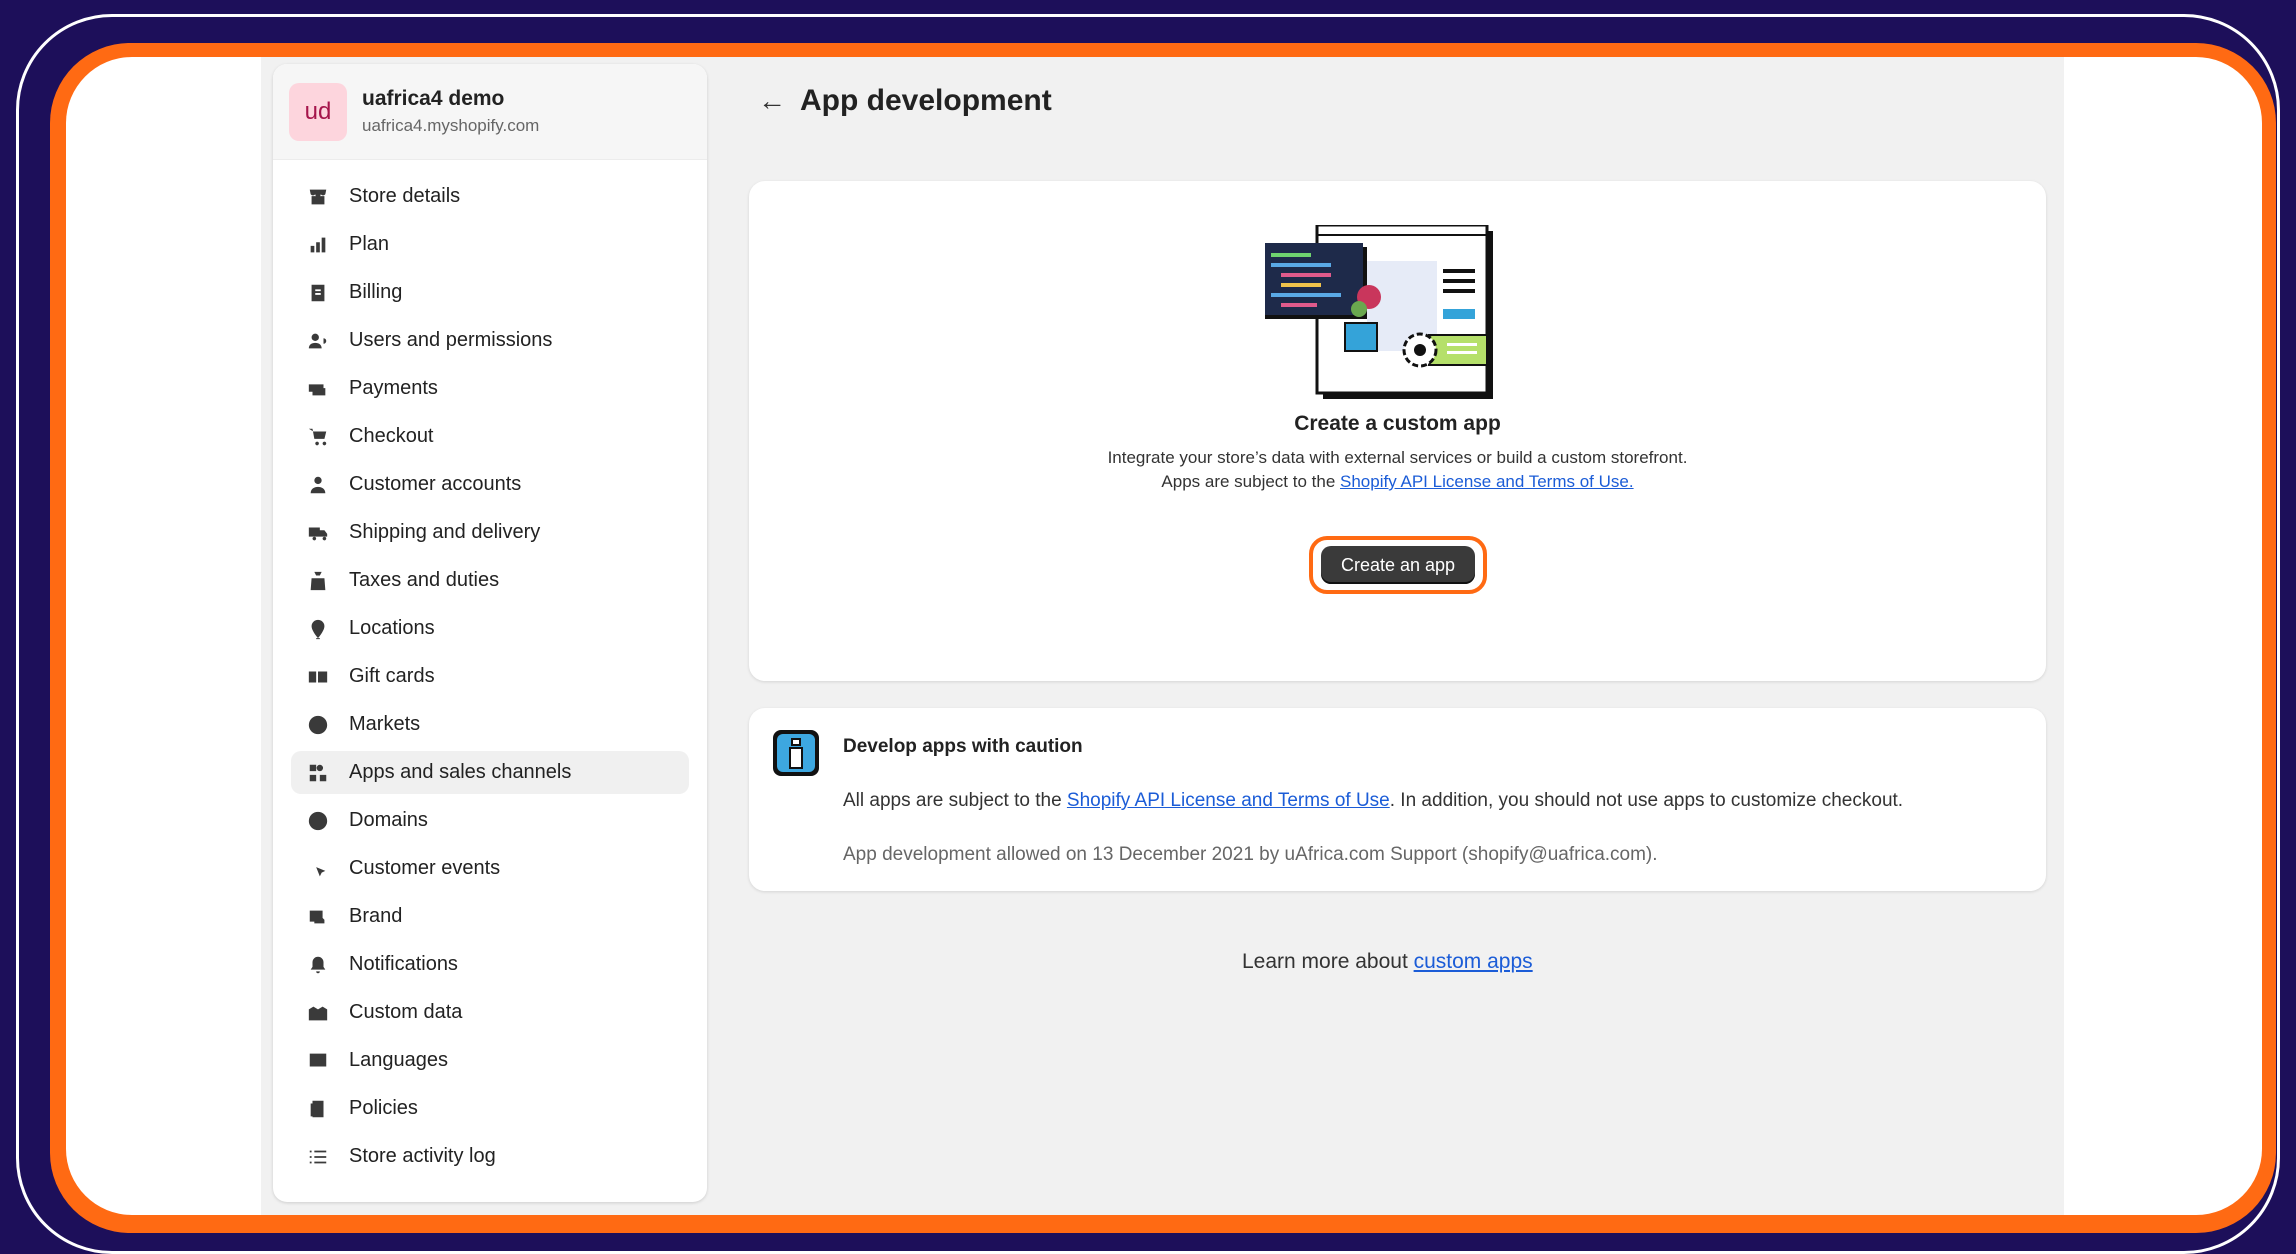 The image size is (2296, 1254). Describe the element at coordinates (490, 1108) in the screenshot. I see `sidebar-item-policies: Policies` at that location.